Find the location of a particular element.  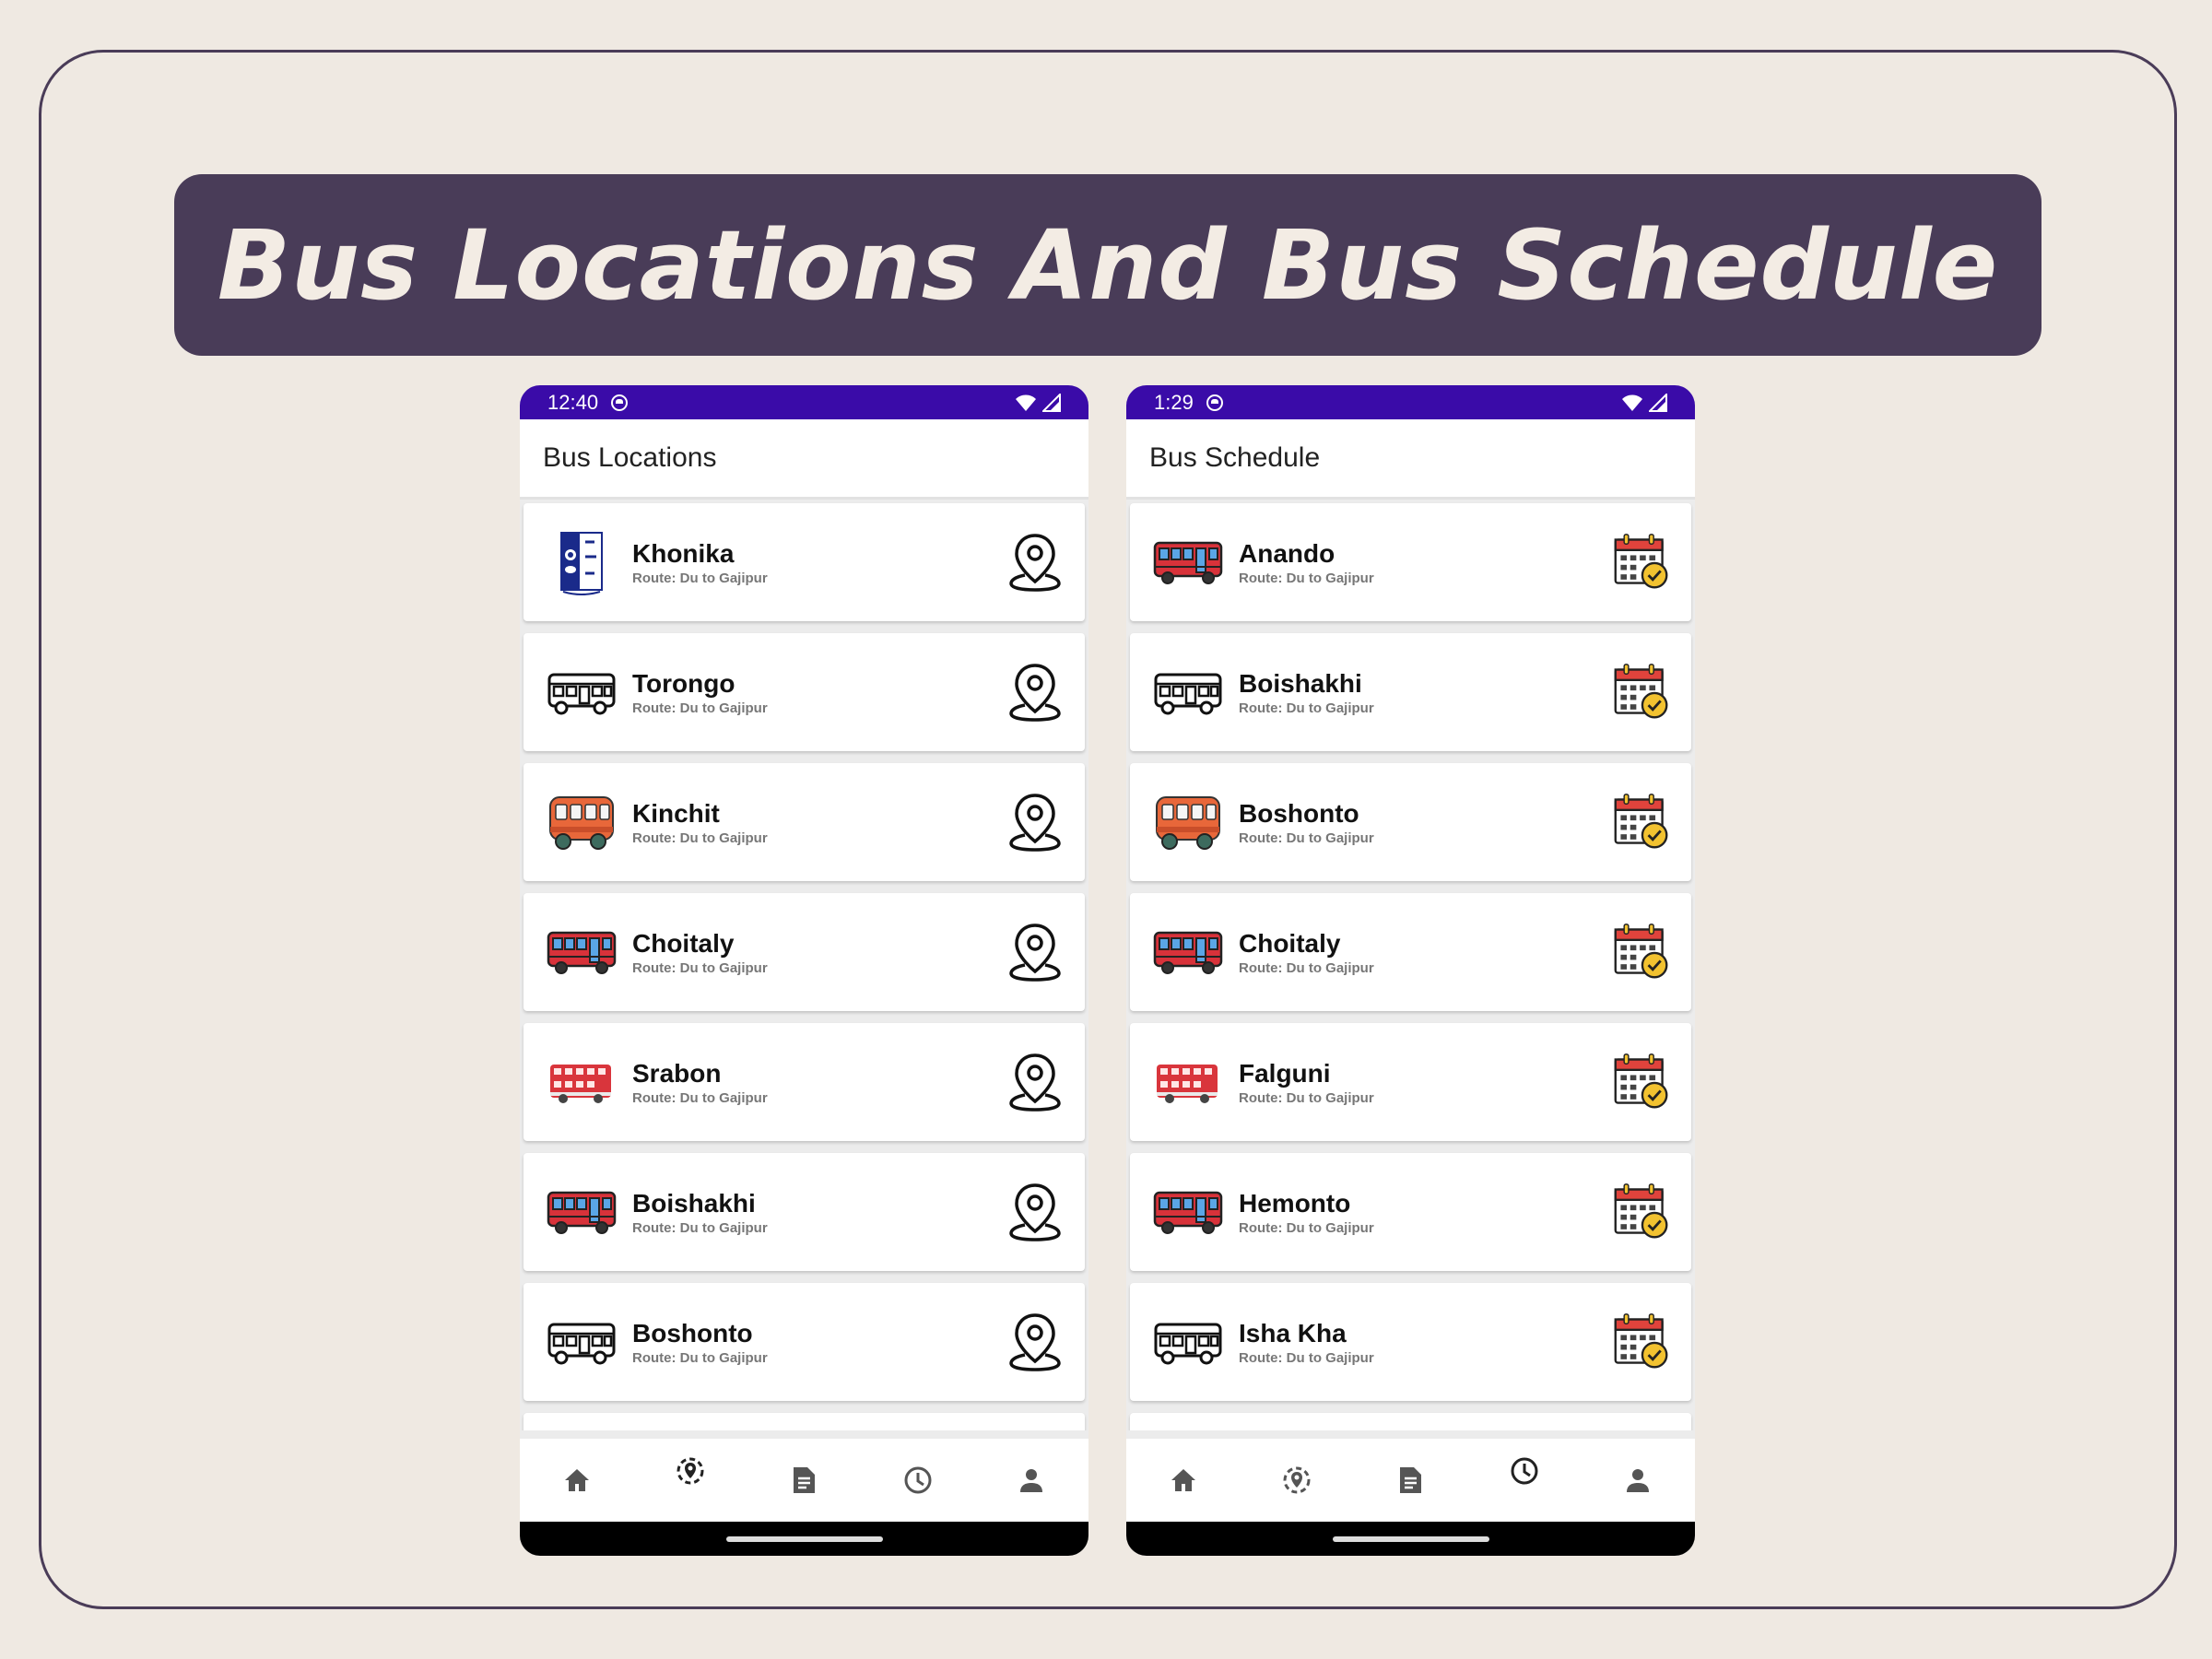

bus-name: Boshonto is located at coordinates (1299, 813).